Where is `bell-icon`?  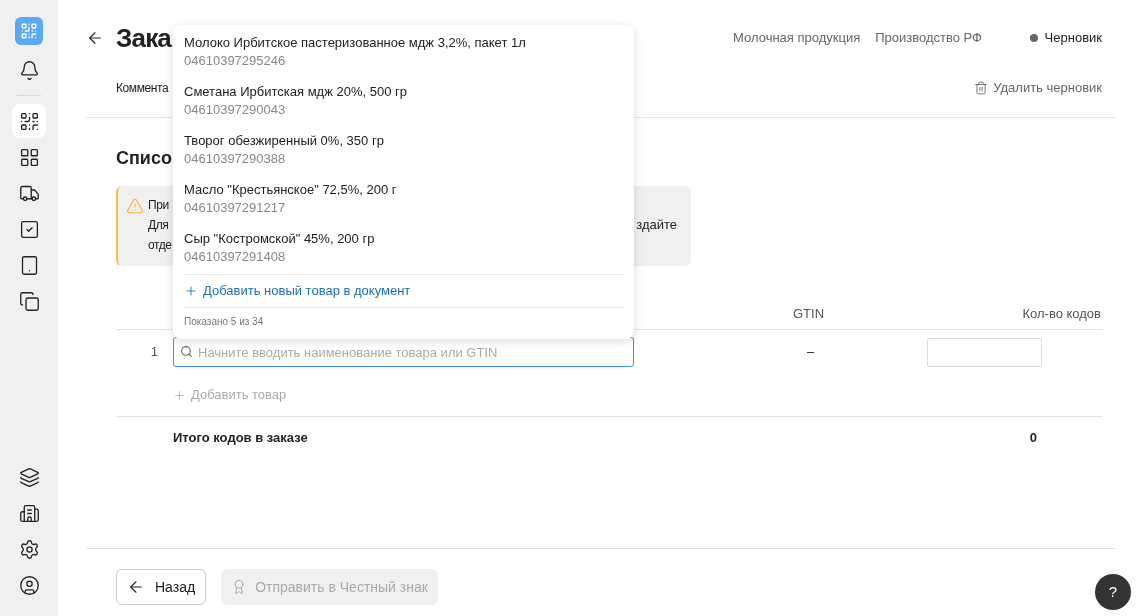 bell-icon is located at coordinates (29, 70).